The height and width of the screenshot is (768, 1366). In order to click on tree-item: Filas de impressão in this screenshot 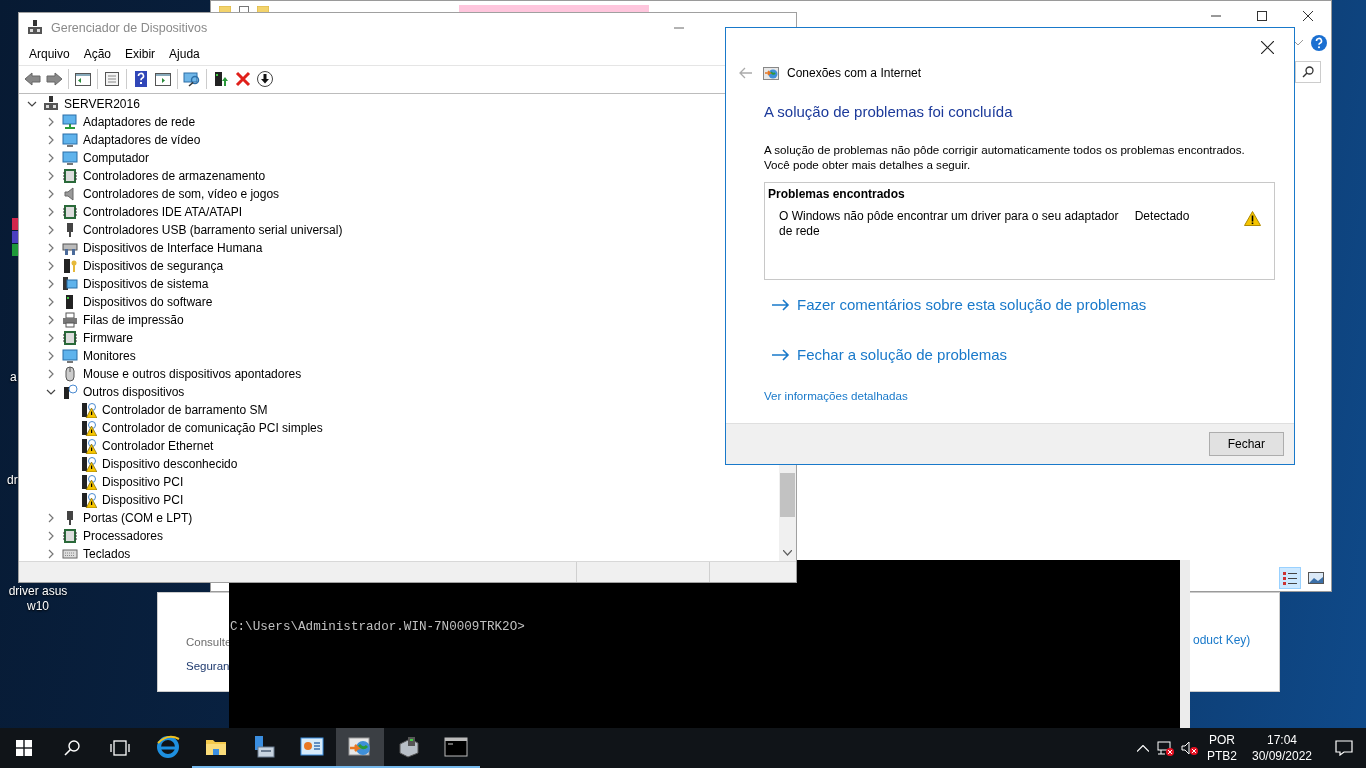, I will do `click(133, 319)`.